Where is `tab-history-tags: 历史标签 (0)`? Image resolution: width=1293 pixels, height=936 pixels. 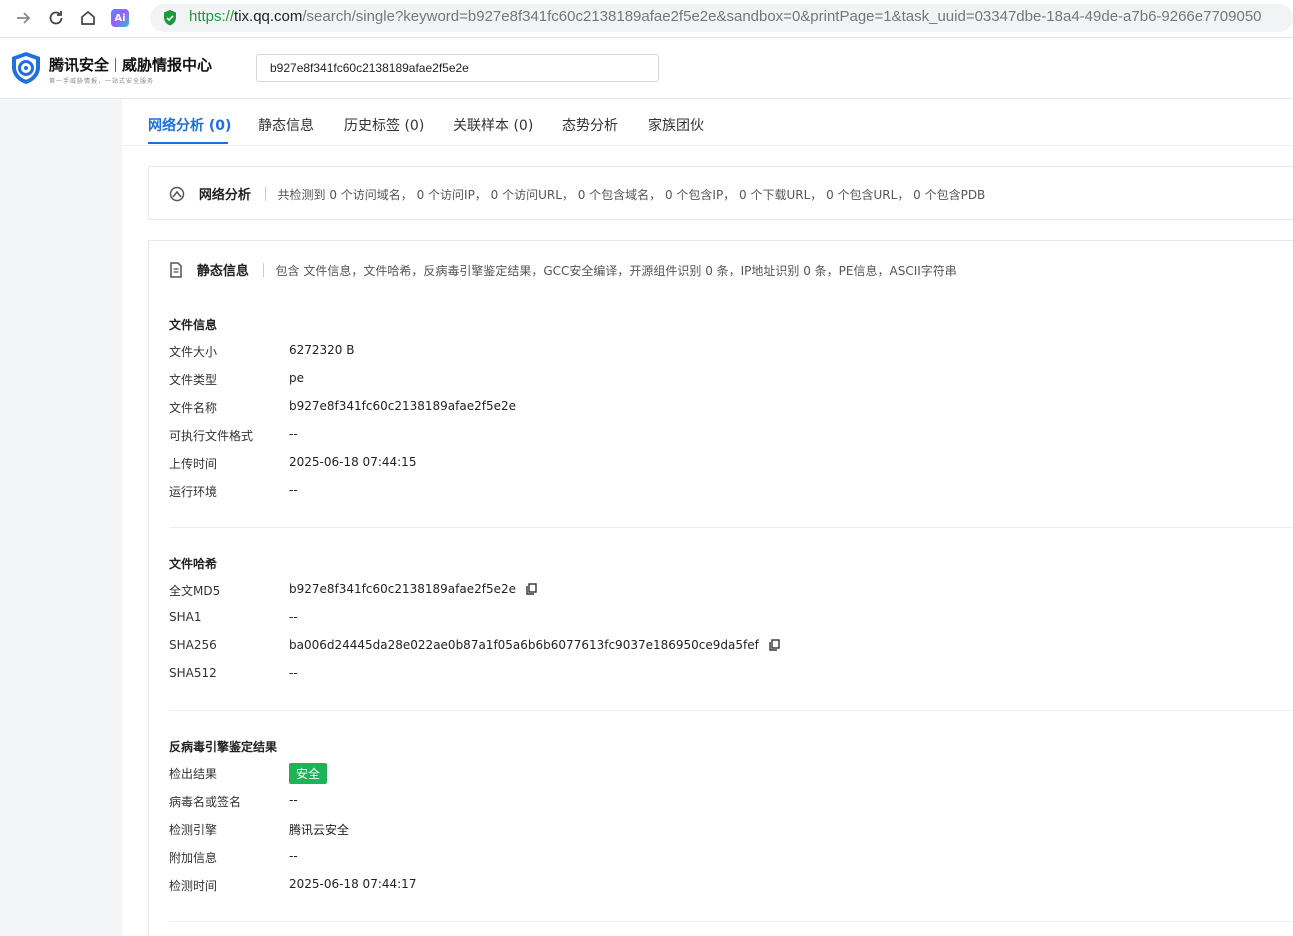
tab-history-tags: 历史标签 (0) is located at coordinates (384, 125).